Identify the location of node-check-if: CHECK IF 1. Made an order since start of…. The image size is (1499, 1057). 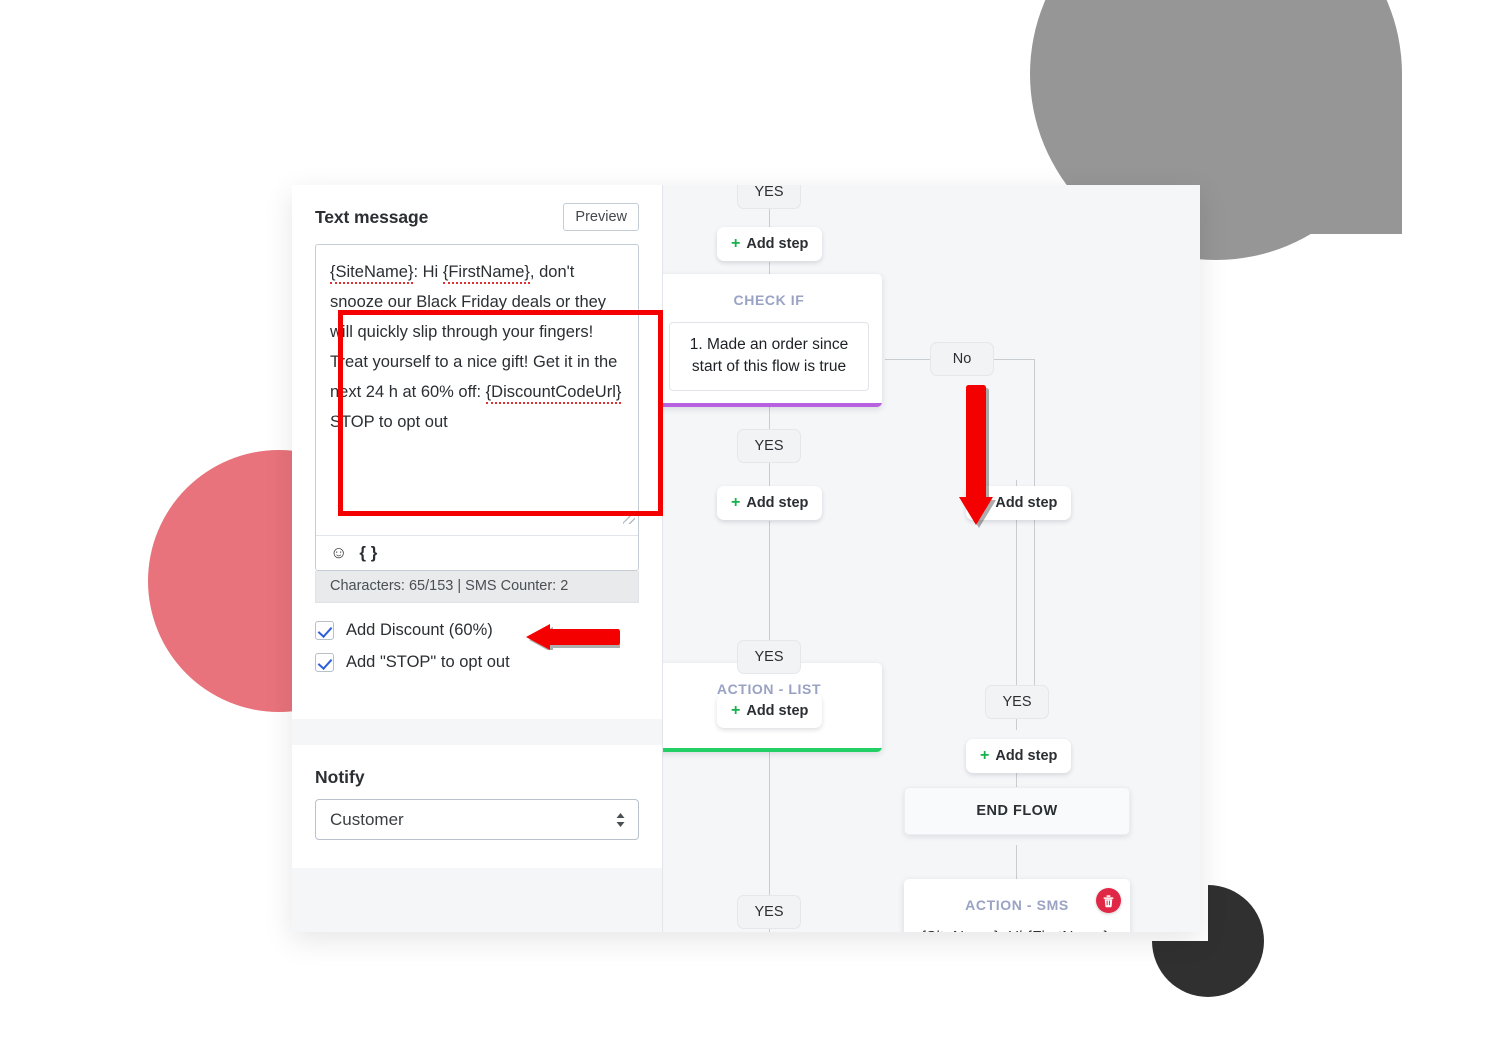
(772, 340).